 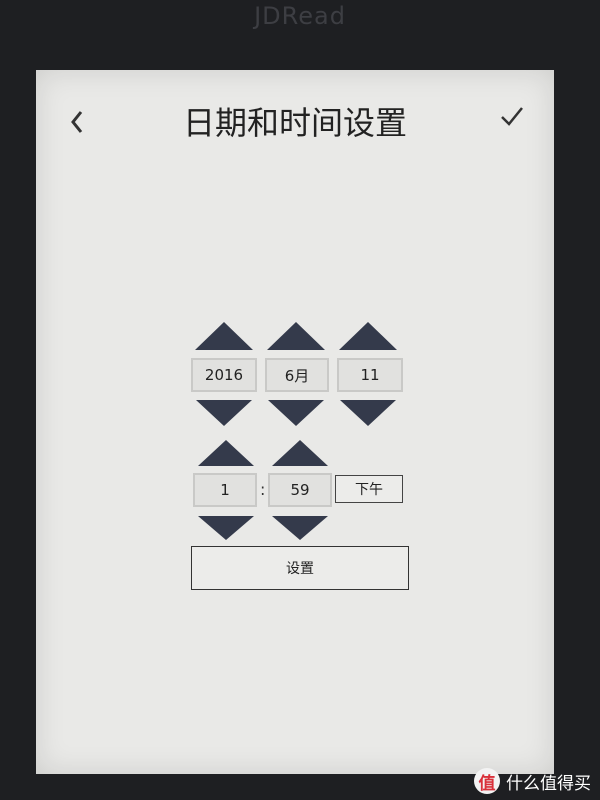 I want to click on hour-down-button, so click(x=226, y=528).